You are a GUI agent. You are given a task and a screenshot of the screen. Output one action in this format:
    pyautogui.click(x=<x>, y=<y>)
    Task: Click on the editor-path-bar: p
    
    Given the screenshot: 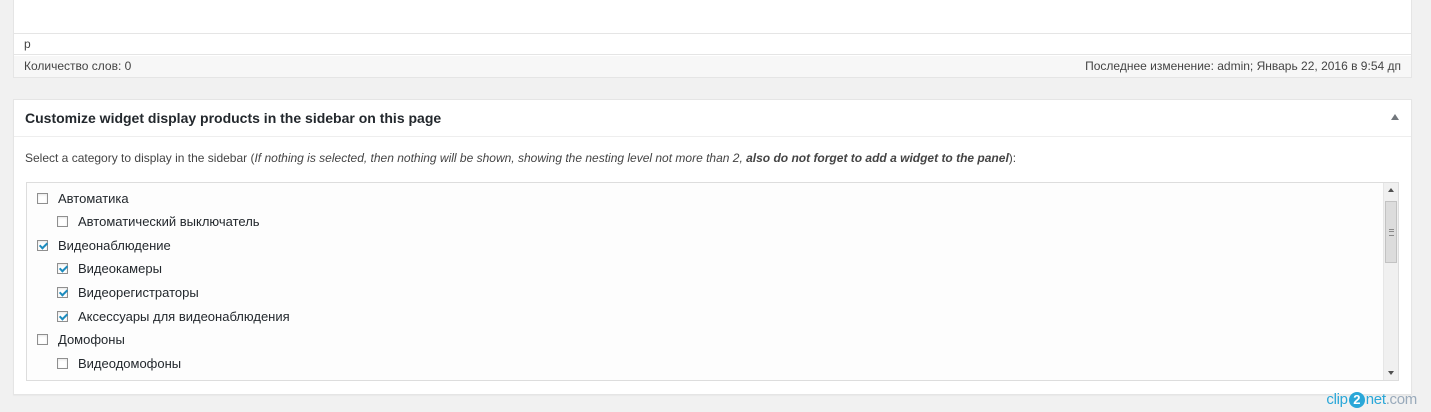 What is the action you would take?
    pyautogui.click(x=712, y=44)
    